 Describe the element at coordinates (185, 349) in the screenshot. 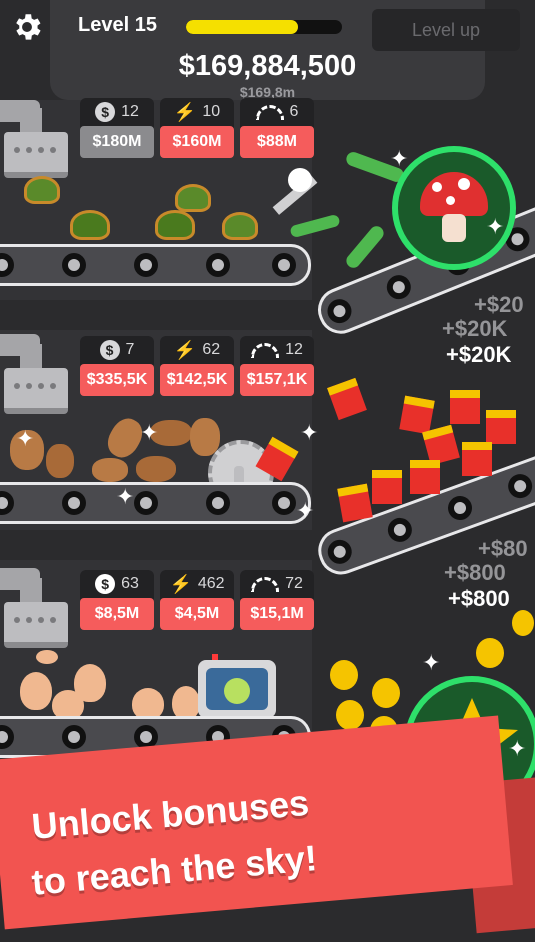

I see `lightning-icon: ⚡` at that location.